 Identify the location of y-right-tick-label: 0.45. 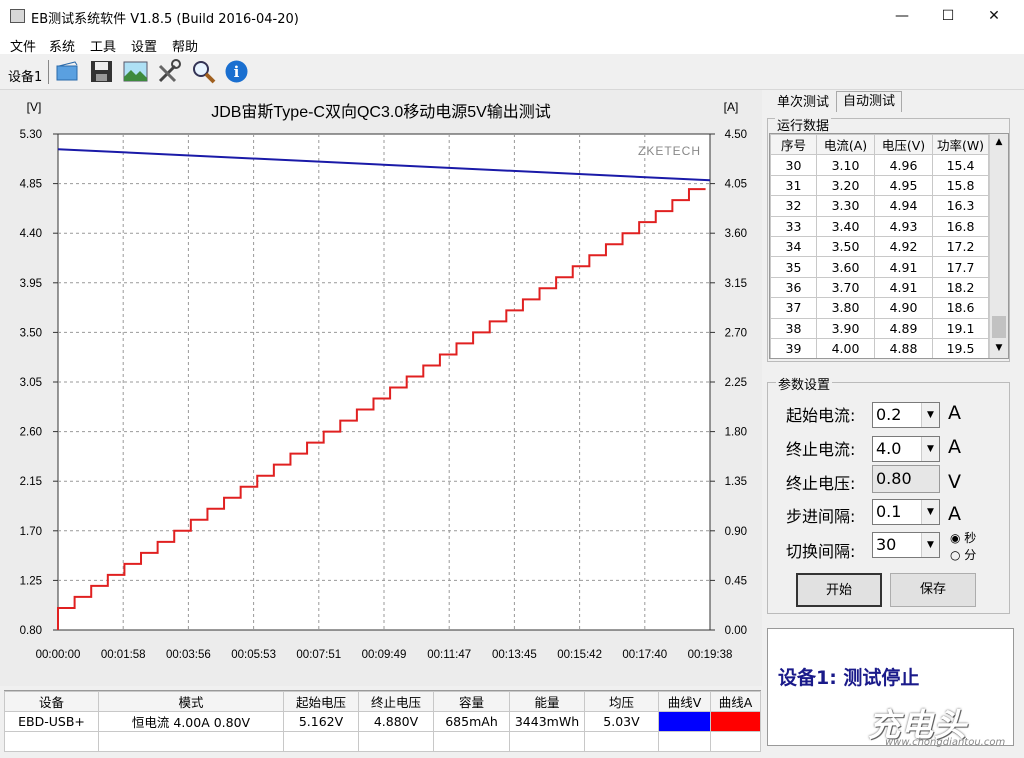
(736, 581).